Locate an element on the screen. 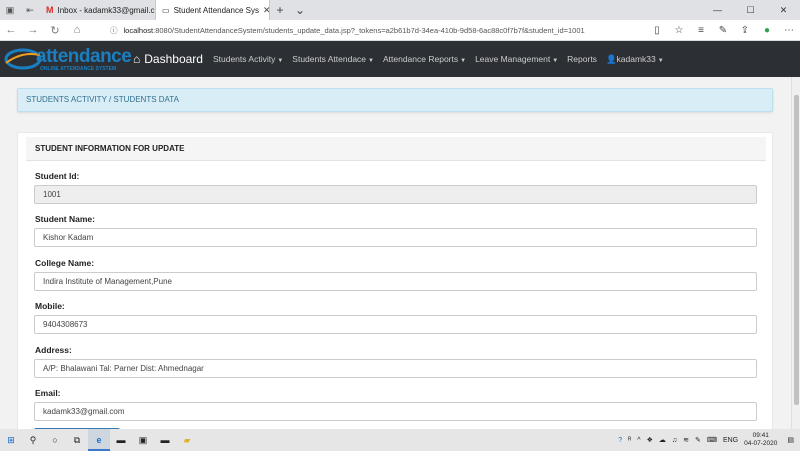  menu-label: Students Activity is located at coordinates (244, 59).